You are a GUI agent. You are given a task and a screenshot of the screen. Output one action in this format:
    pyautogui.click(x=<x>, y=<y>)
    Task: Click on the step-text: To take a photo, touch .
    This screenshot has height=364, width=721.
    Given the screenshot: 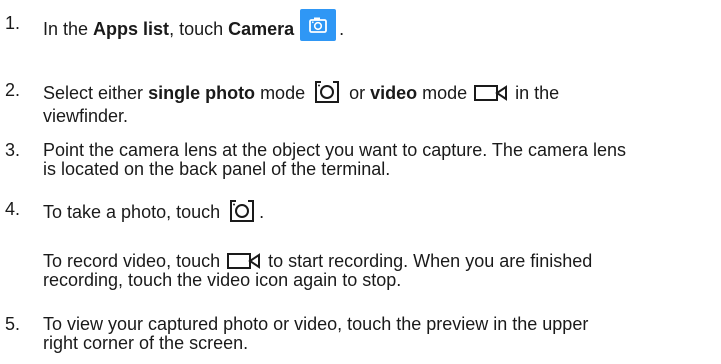 What is the action you would take?
    pyautogui.click(x=379, y=213)
    